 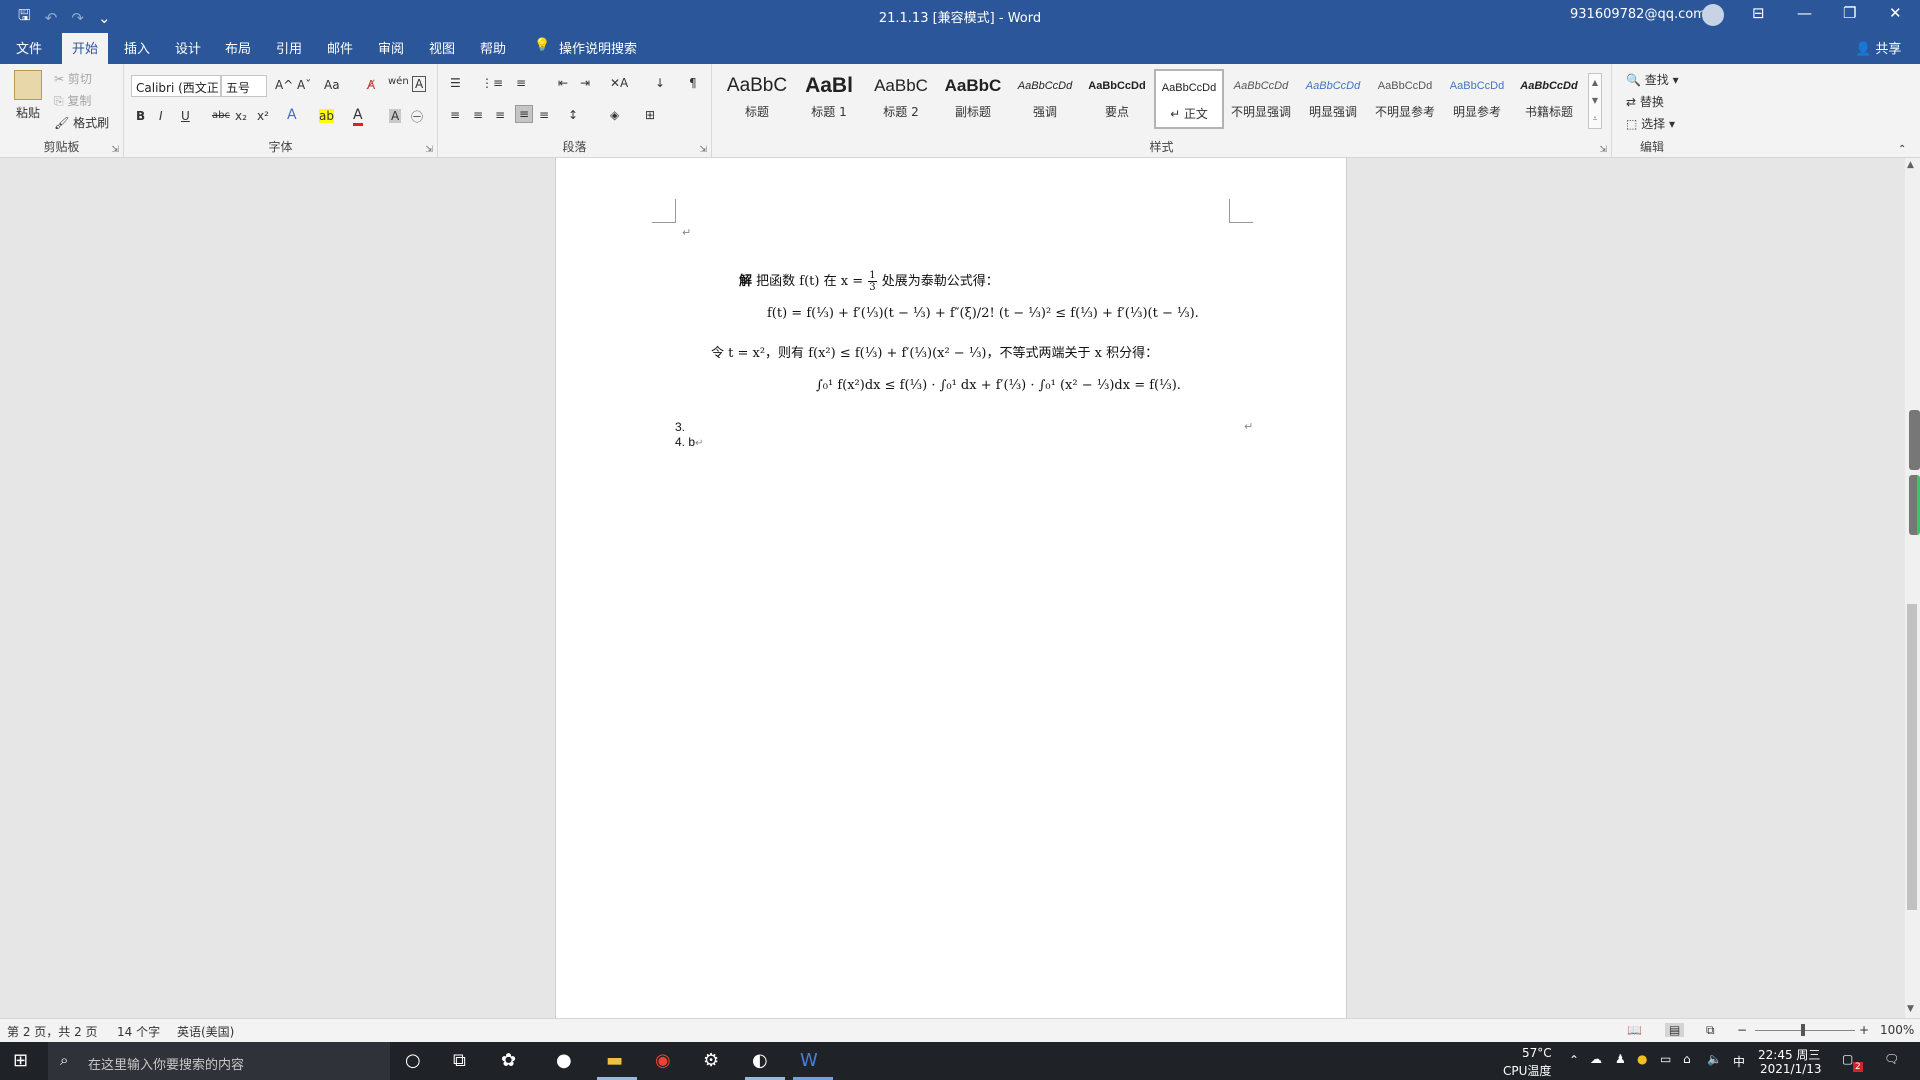 What do you see at coordinates (455, 83) in the screenshot?
I see `bullets-button: ☰` at bounding box center [455, 83].